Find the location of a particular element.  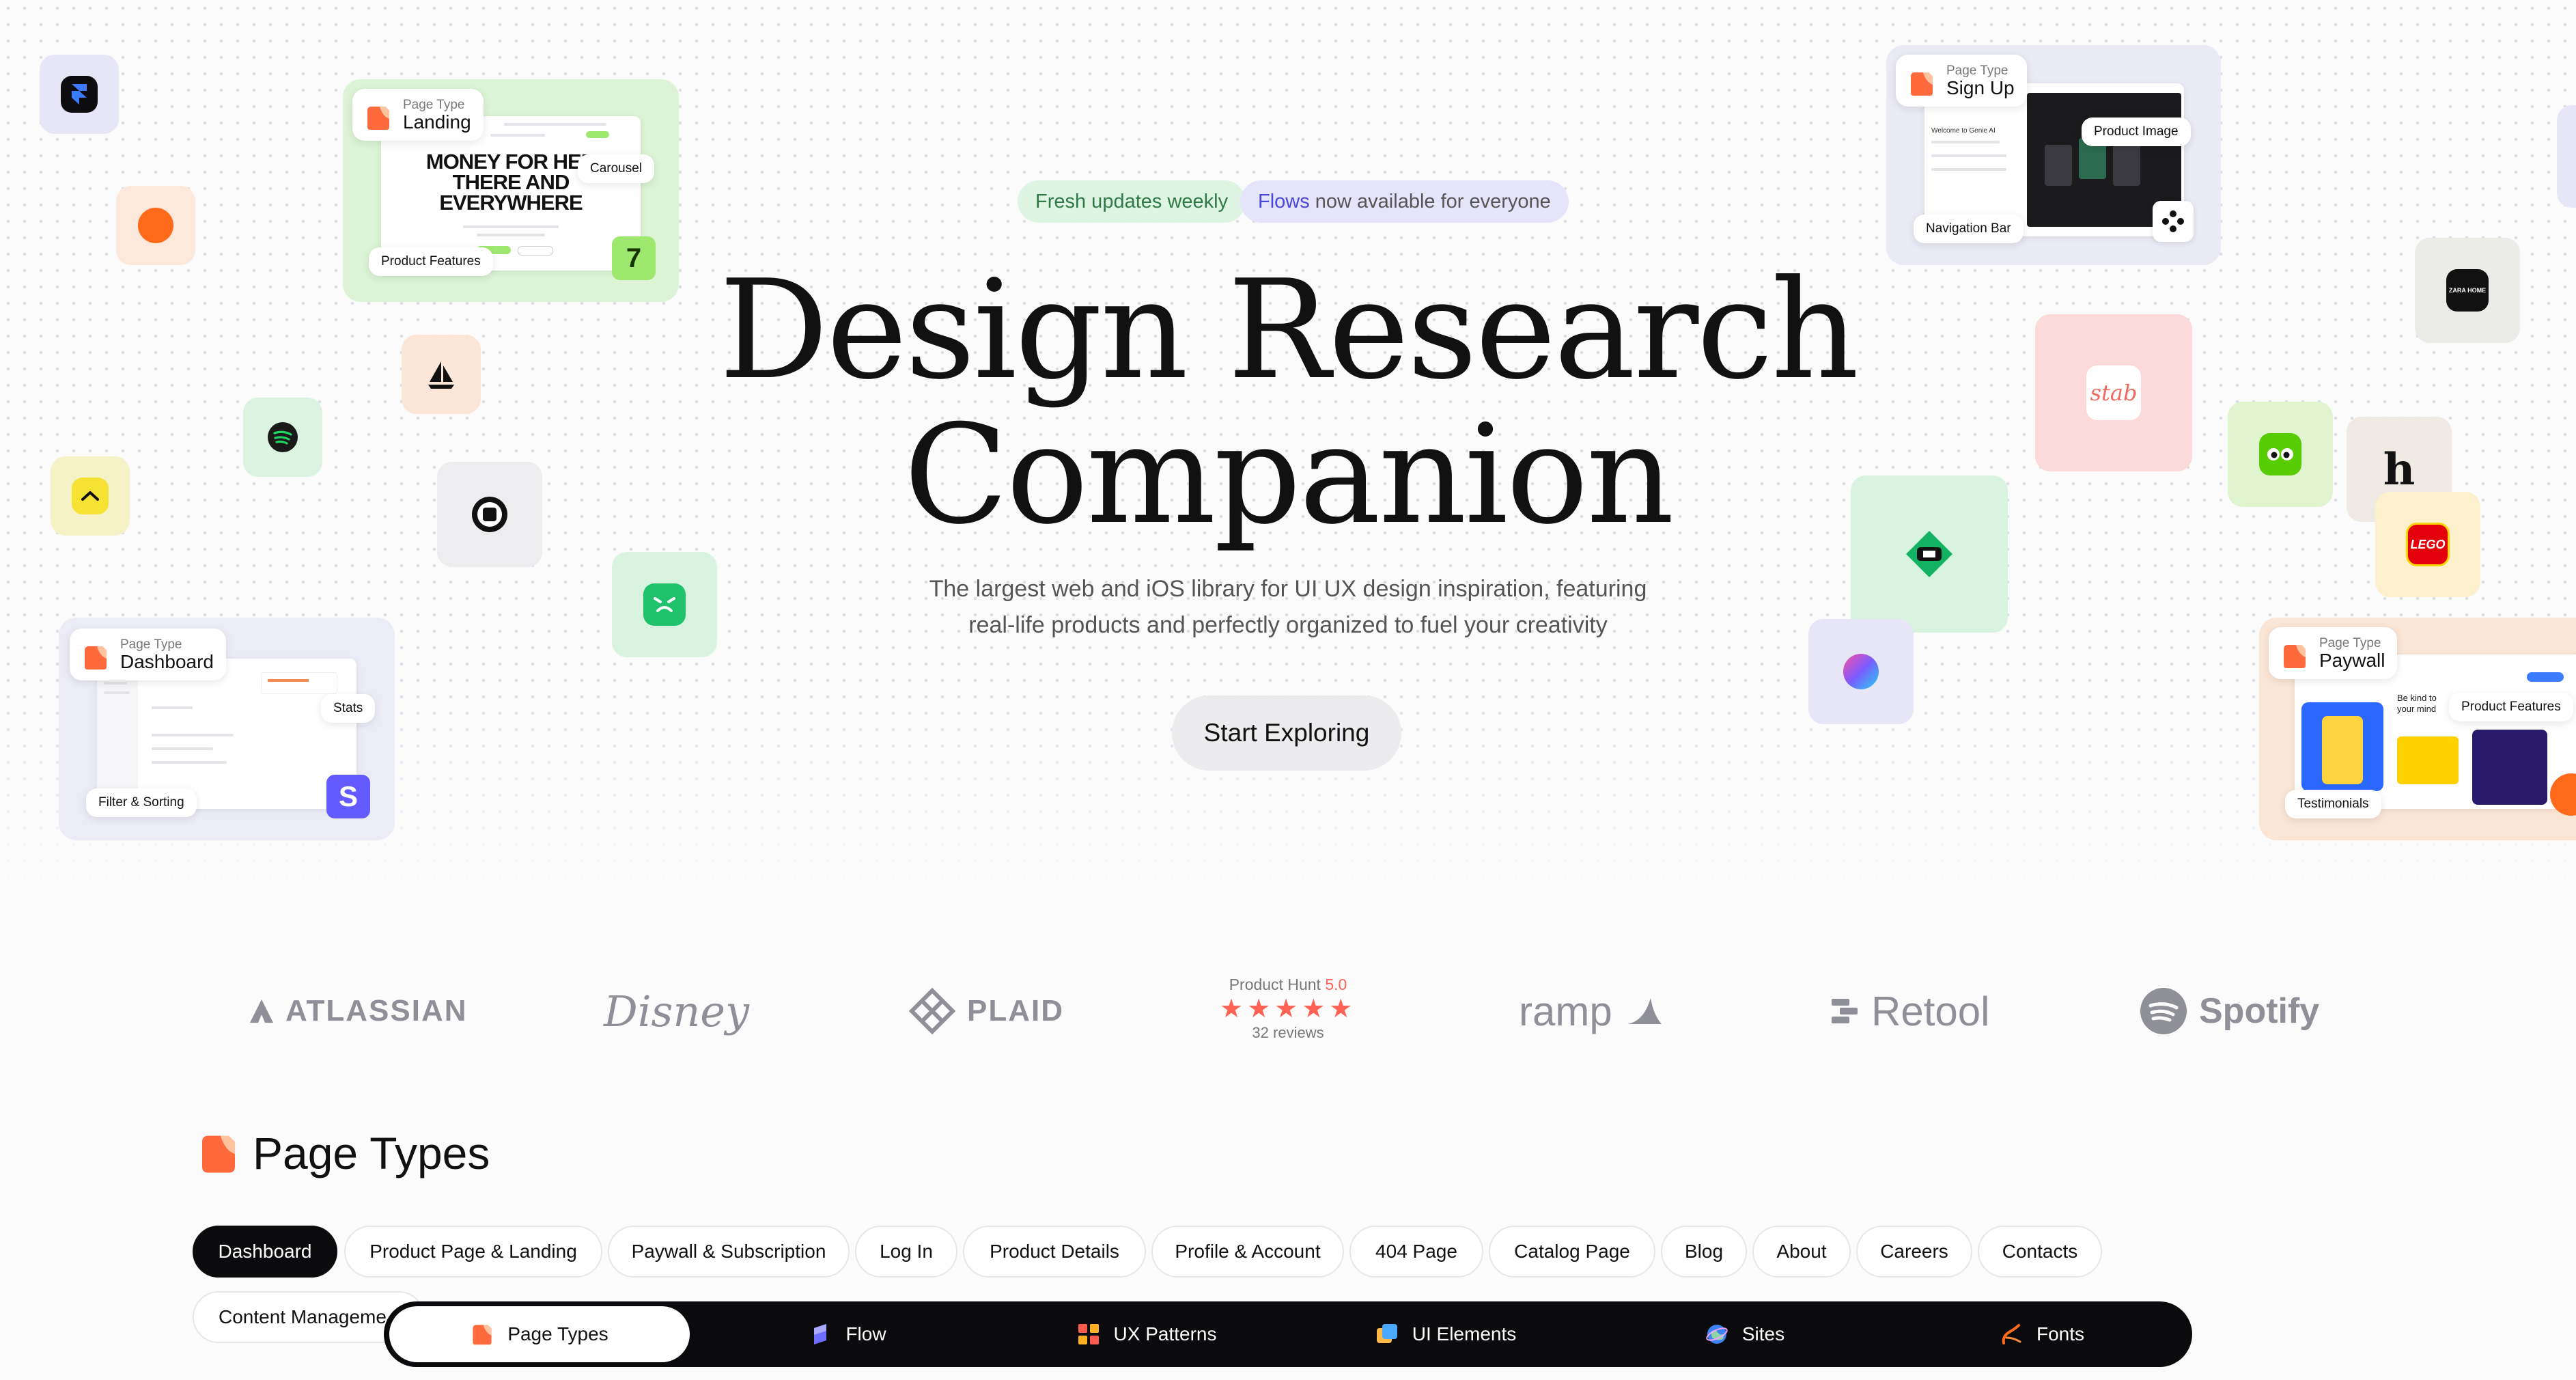

badge-flows-word: Flows is located at coordinates (1284, 201).